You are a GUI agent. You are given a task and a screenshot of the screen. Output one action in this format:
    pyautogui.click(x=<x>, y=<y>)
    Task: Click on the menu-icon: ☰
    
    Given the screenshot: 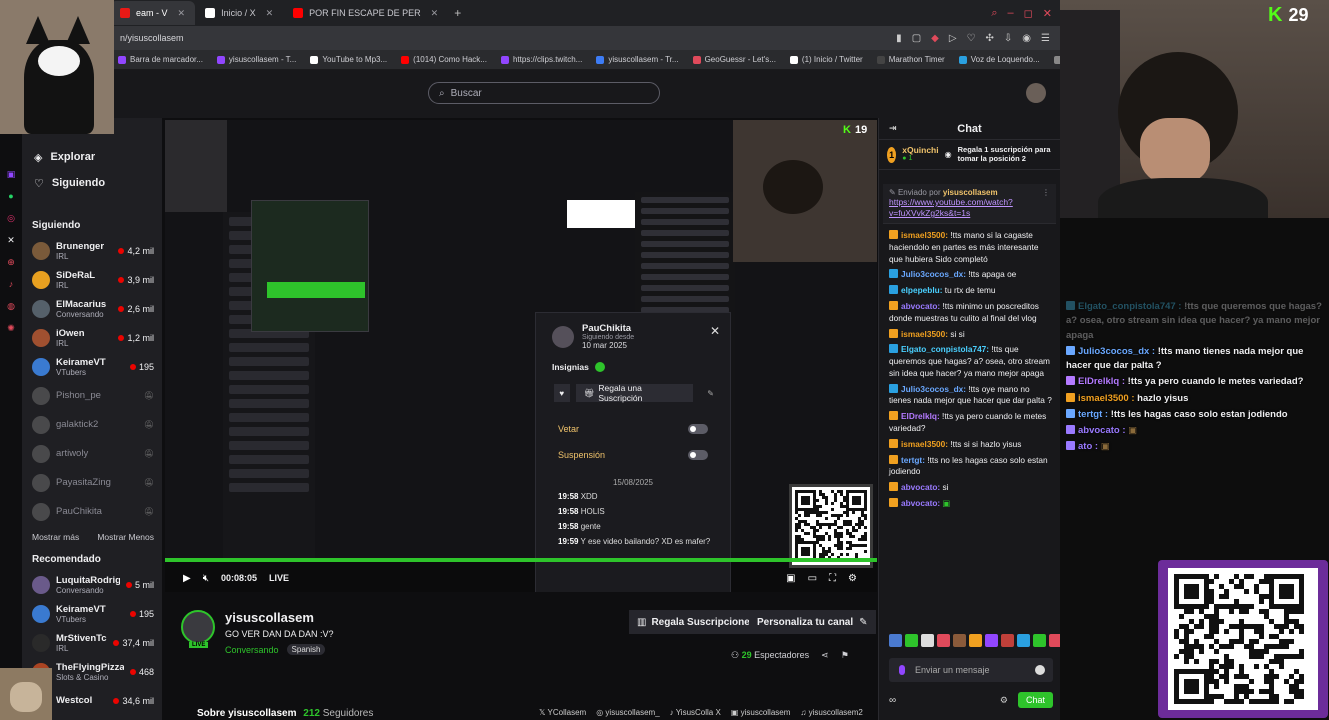 What is the action you would take?
    pyautogui.click(x=1045, y=38)
    